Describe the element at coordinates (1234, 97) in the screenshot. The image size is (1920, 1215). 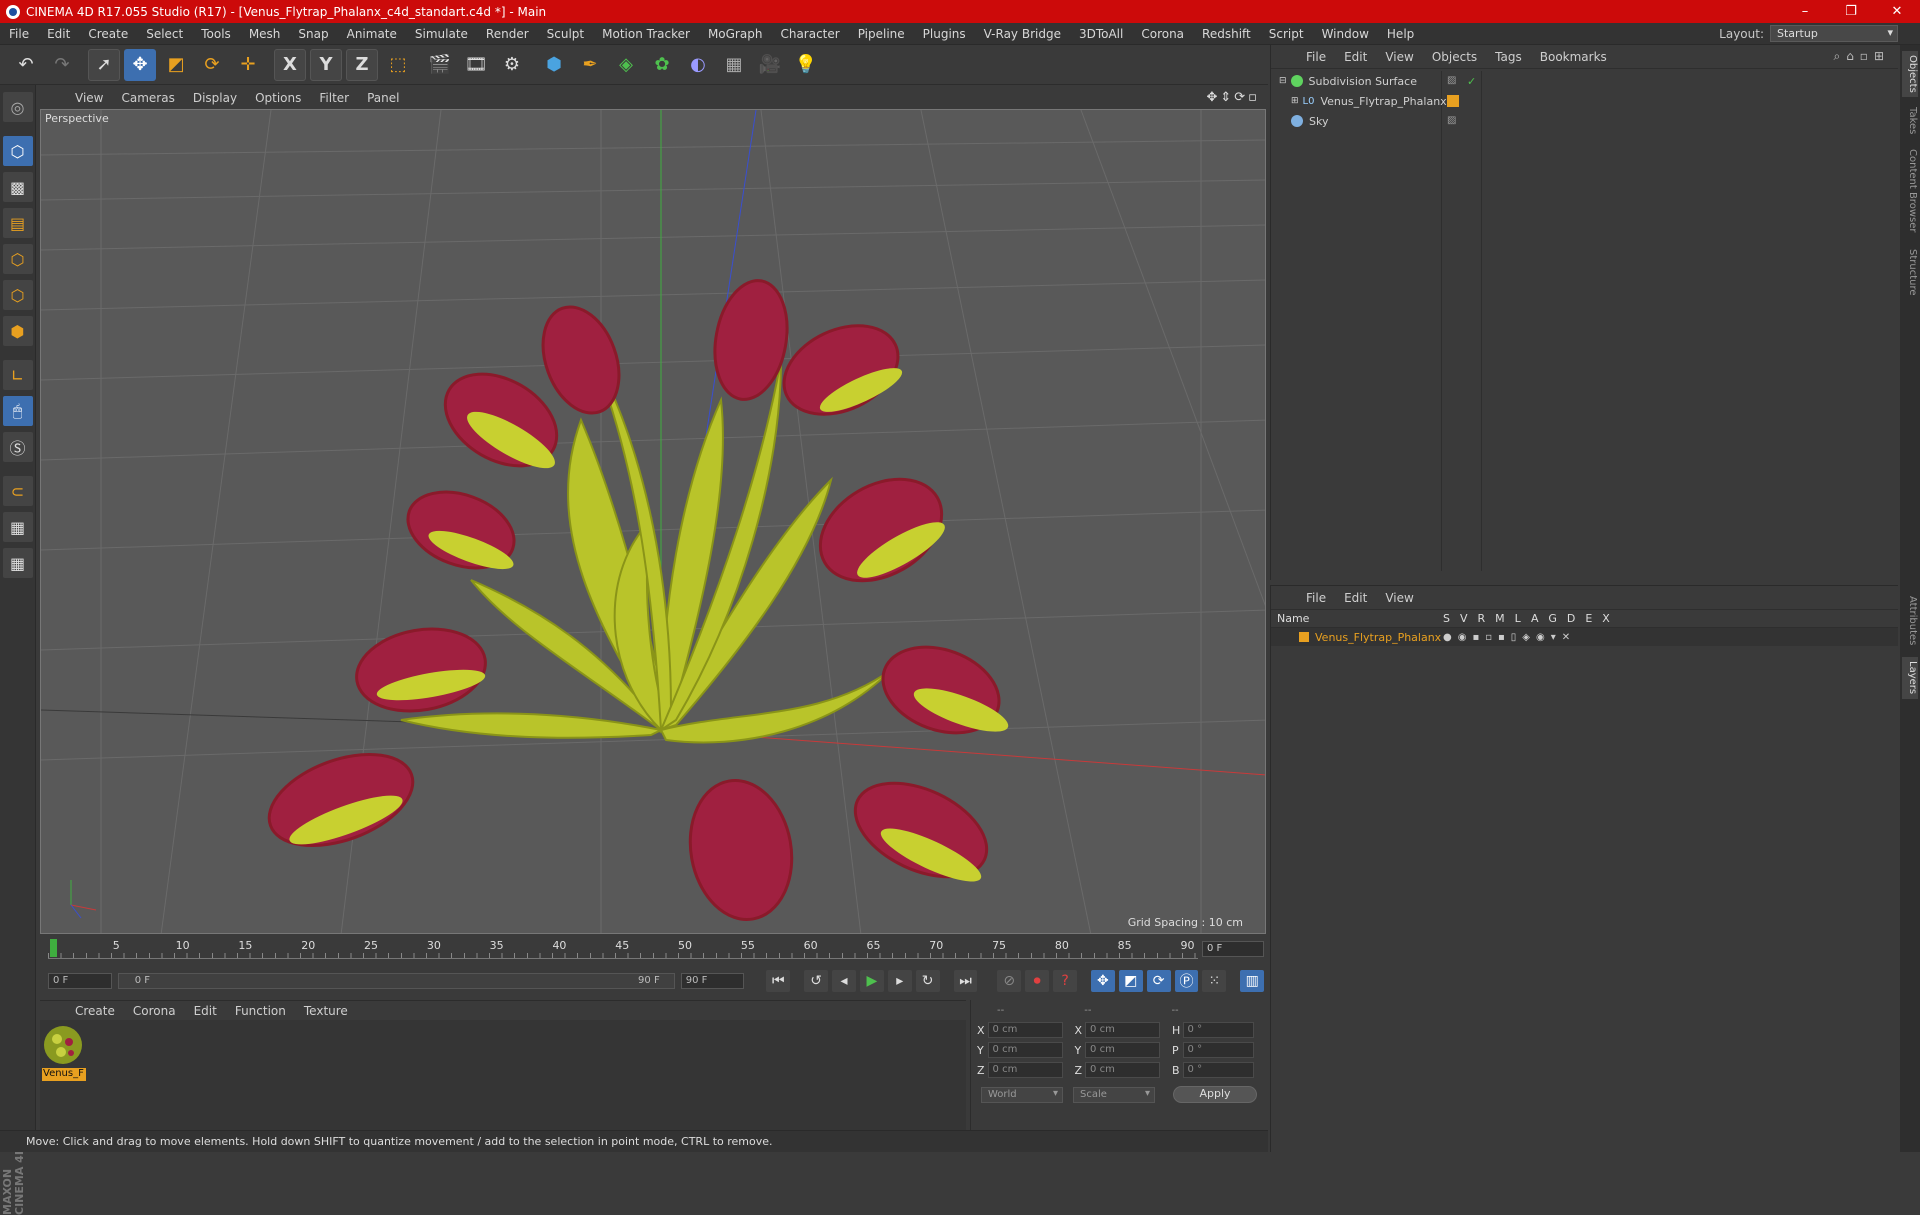
I see `viewport-navigation-icon: ✥⇕⟳▫` at that location.